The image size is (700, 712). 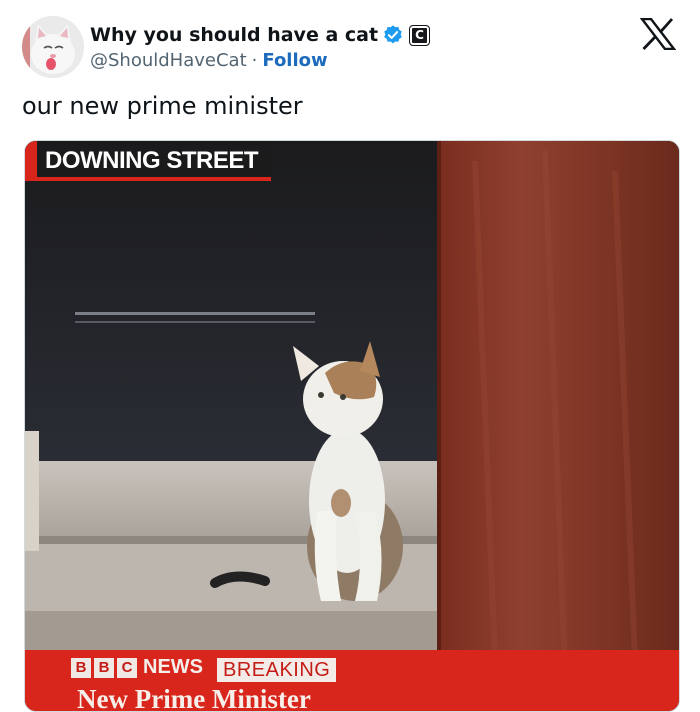 What do you see at coordinates (294, 60) in the screenshot?
I see `follow-button: Follow` at bounding box center [294, 60].